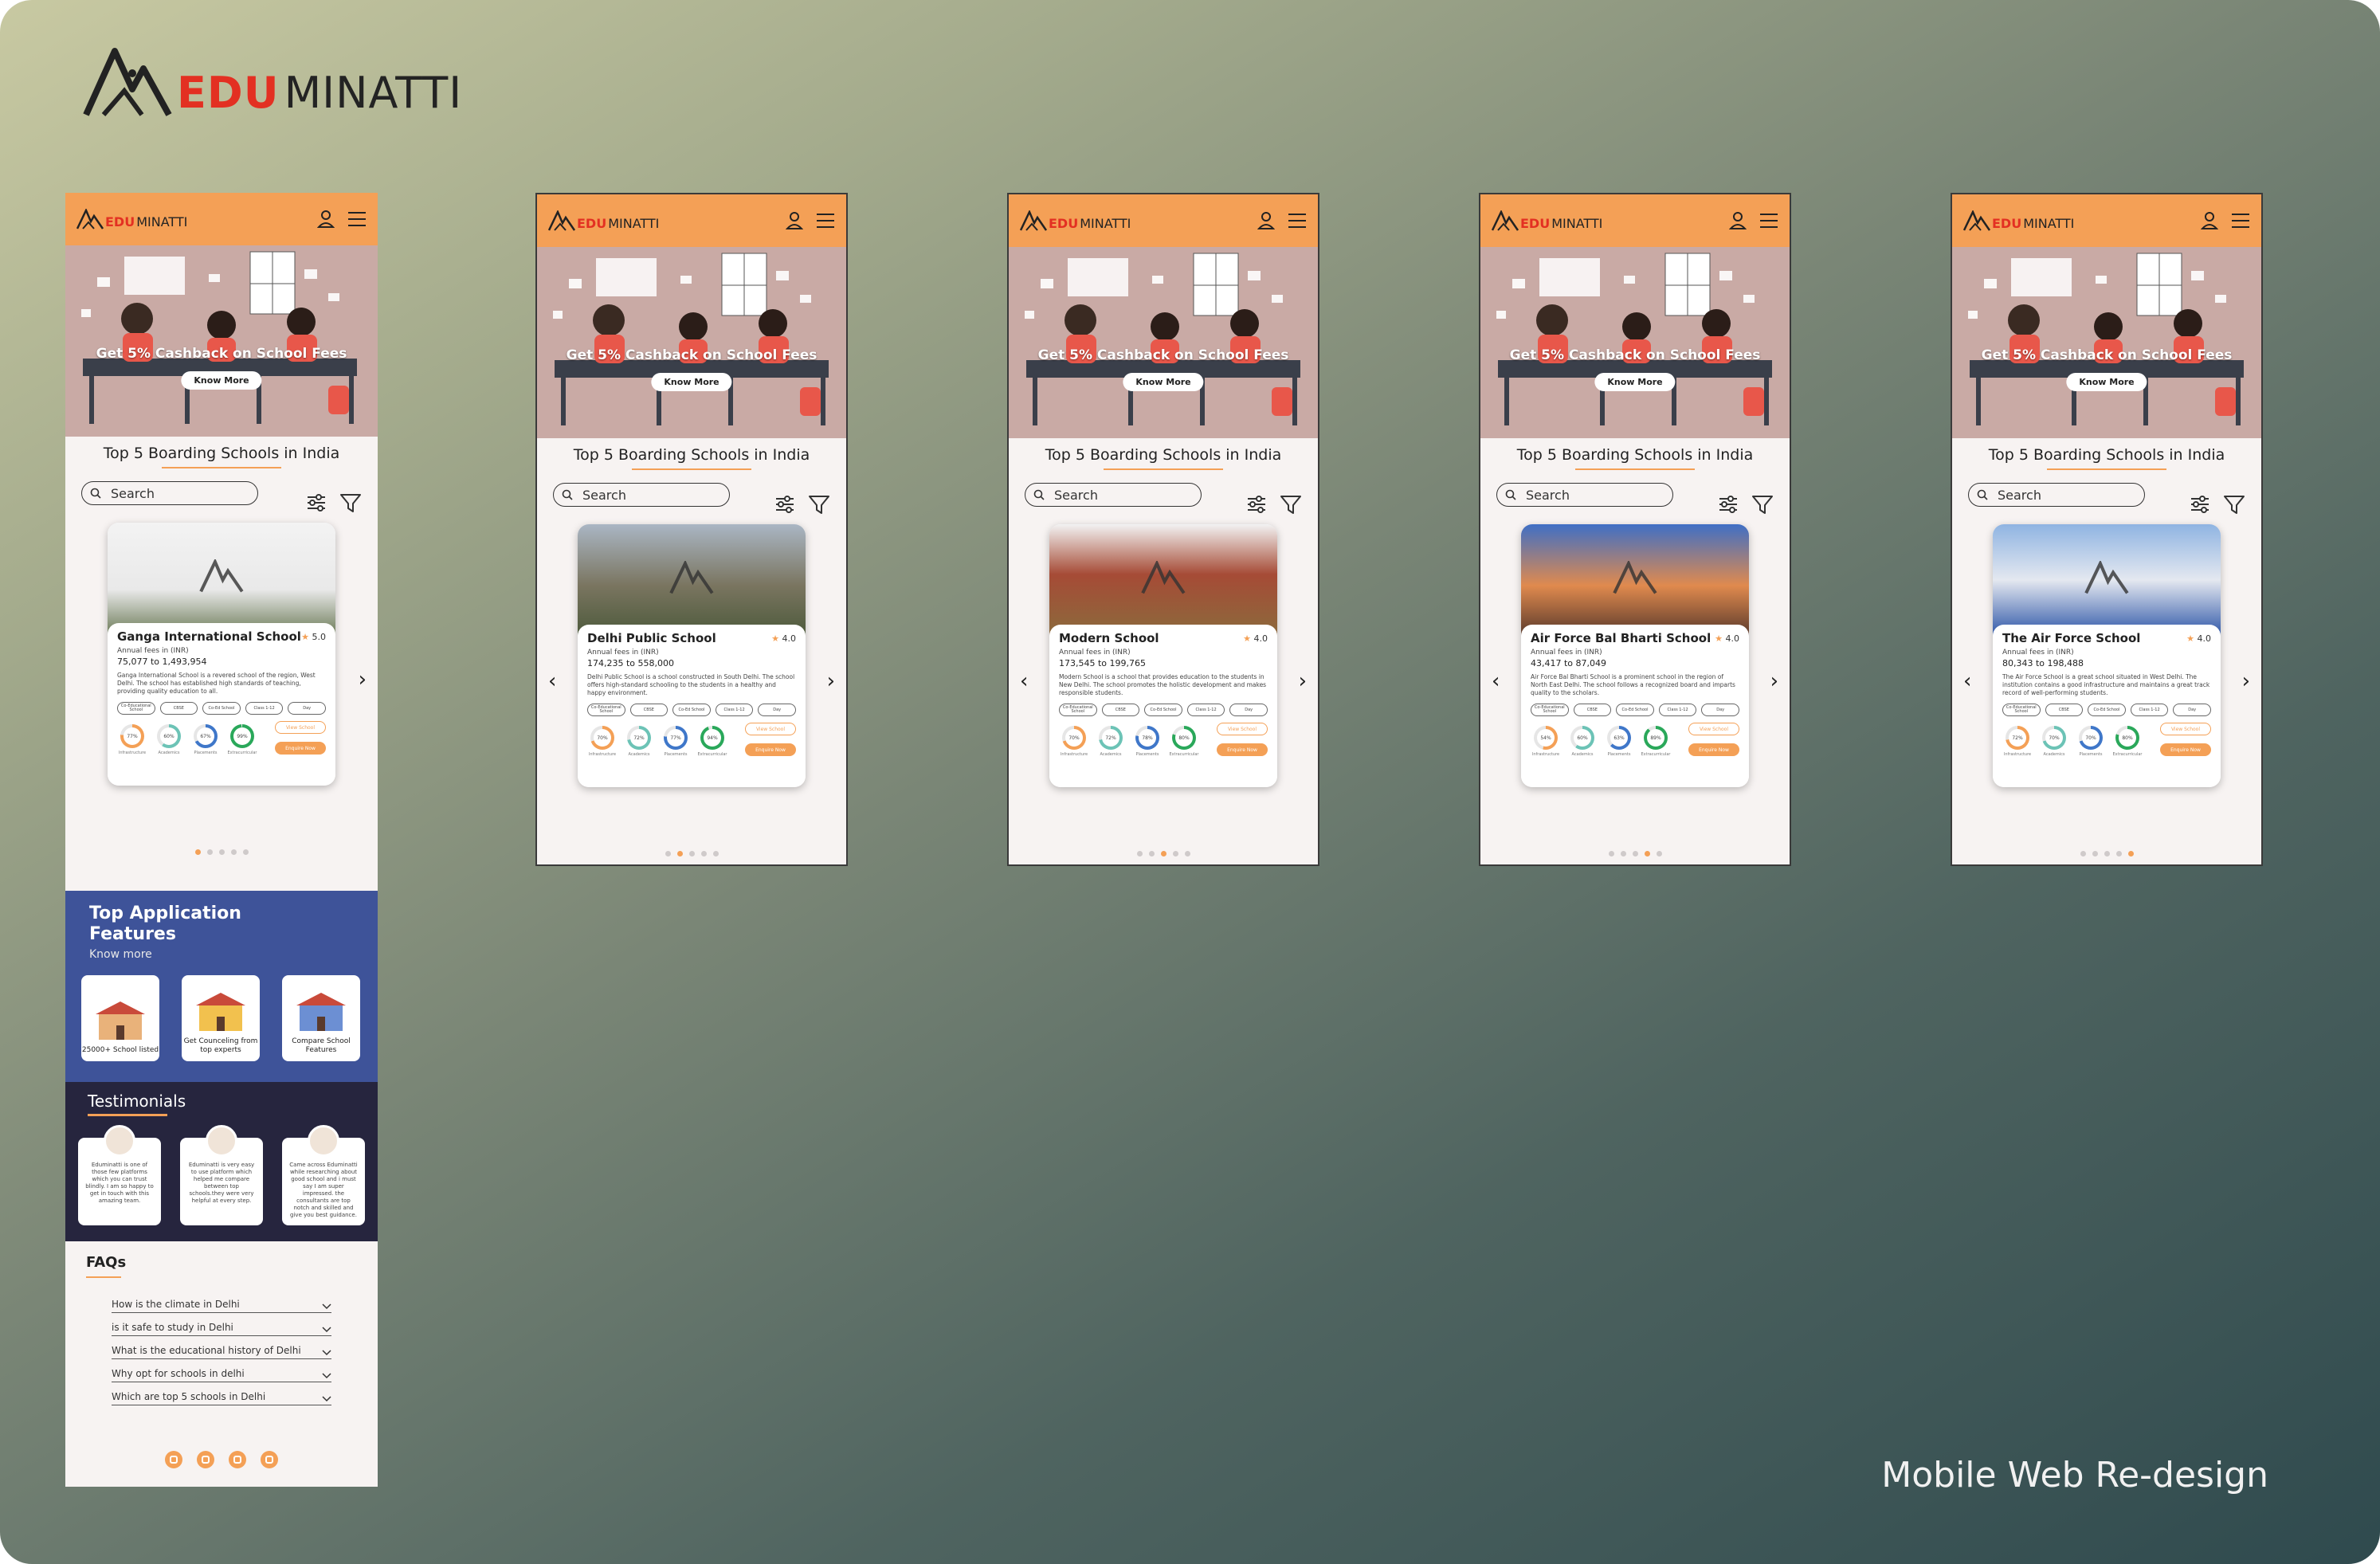 The image size is (2380, 1564). What do you see at coordinates (238, 1459) in the screenshot?
I see `twitter-icon` at bounding box center [238, 1459].